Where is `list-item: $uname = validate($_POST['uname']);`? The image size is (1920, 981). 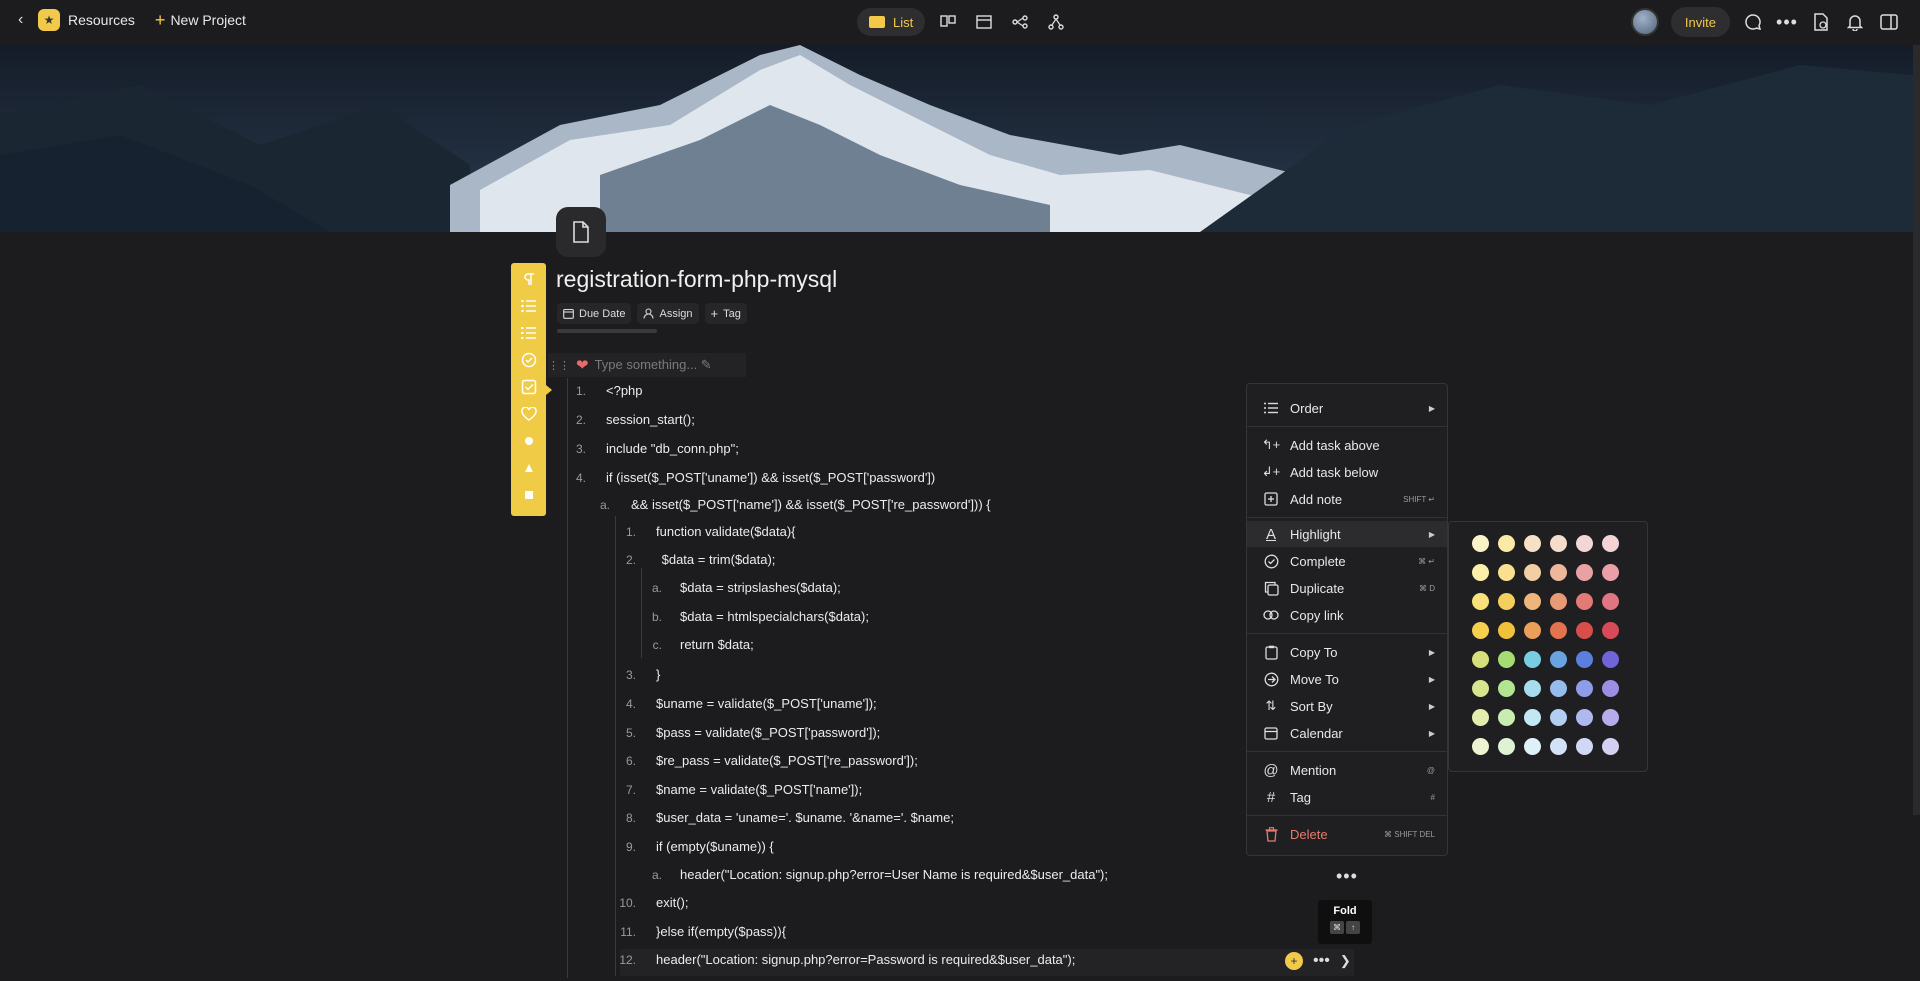
list-item: $uname = validate($_POST['uname']); is located at coordinates (766, 704).